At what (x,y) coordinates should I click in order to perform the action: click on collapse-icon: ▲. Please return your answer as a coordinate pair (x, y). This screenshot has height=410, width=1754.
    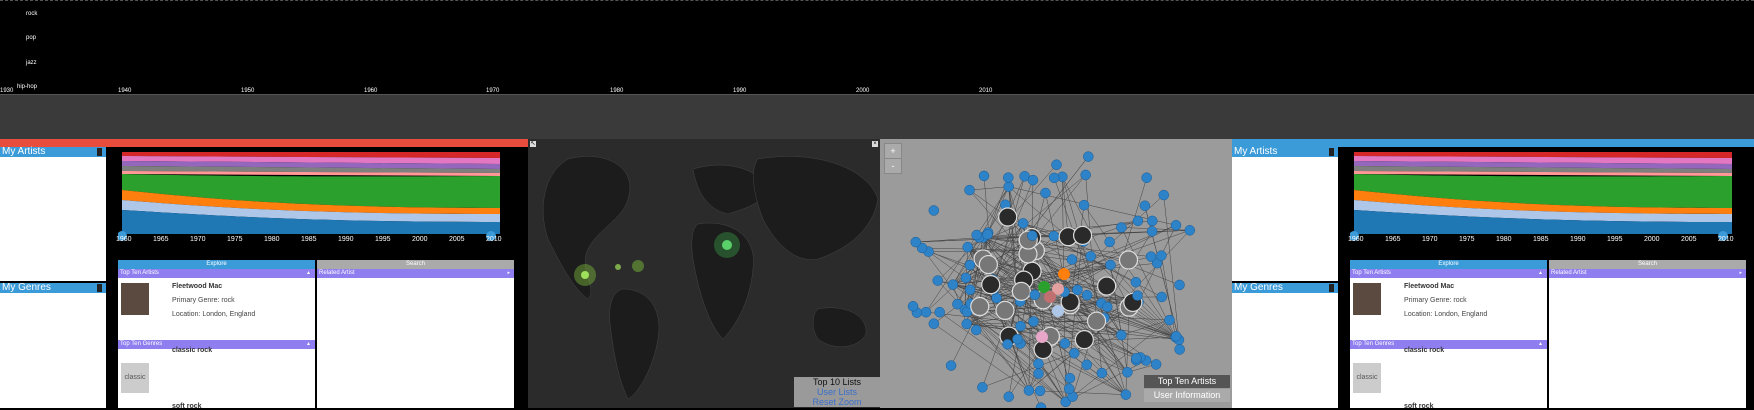
    Looking at the image, I should click on (1540, 344).